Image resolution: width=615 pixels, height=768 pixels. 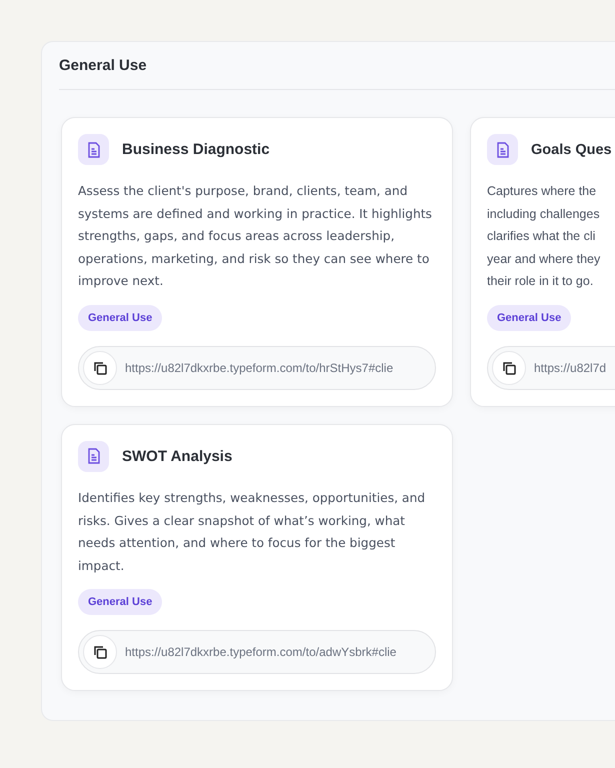 What do you see at coordinates (257, 652) in the screenshot?
I see `link-field: https://u82l7dkxrbe.typeform.com/to/adwYsbrk#clie` at bounding box center [257, 652].